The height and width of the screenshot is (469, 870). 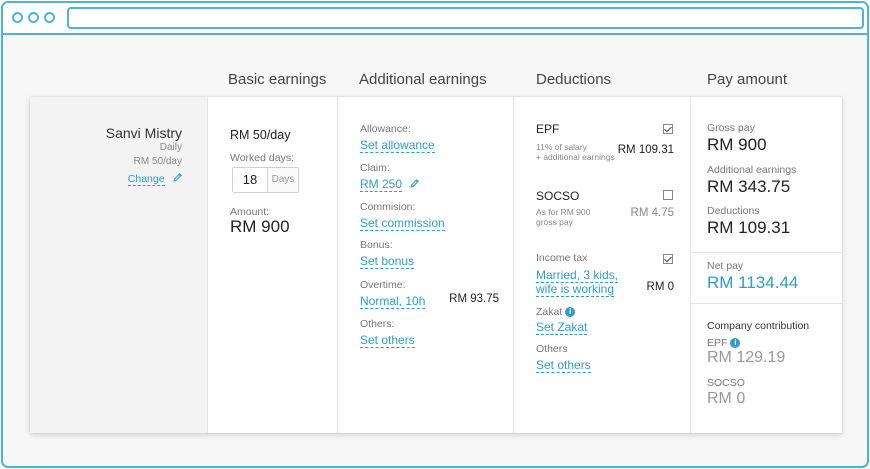 What do you see at coordinates (549, 312) in the screenshot?
I see `zakat-label: Zakat` at bounding box center [549, 312].